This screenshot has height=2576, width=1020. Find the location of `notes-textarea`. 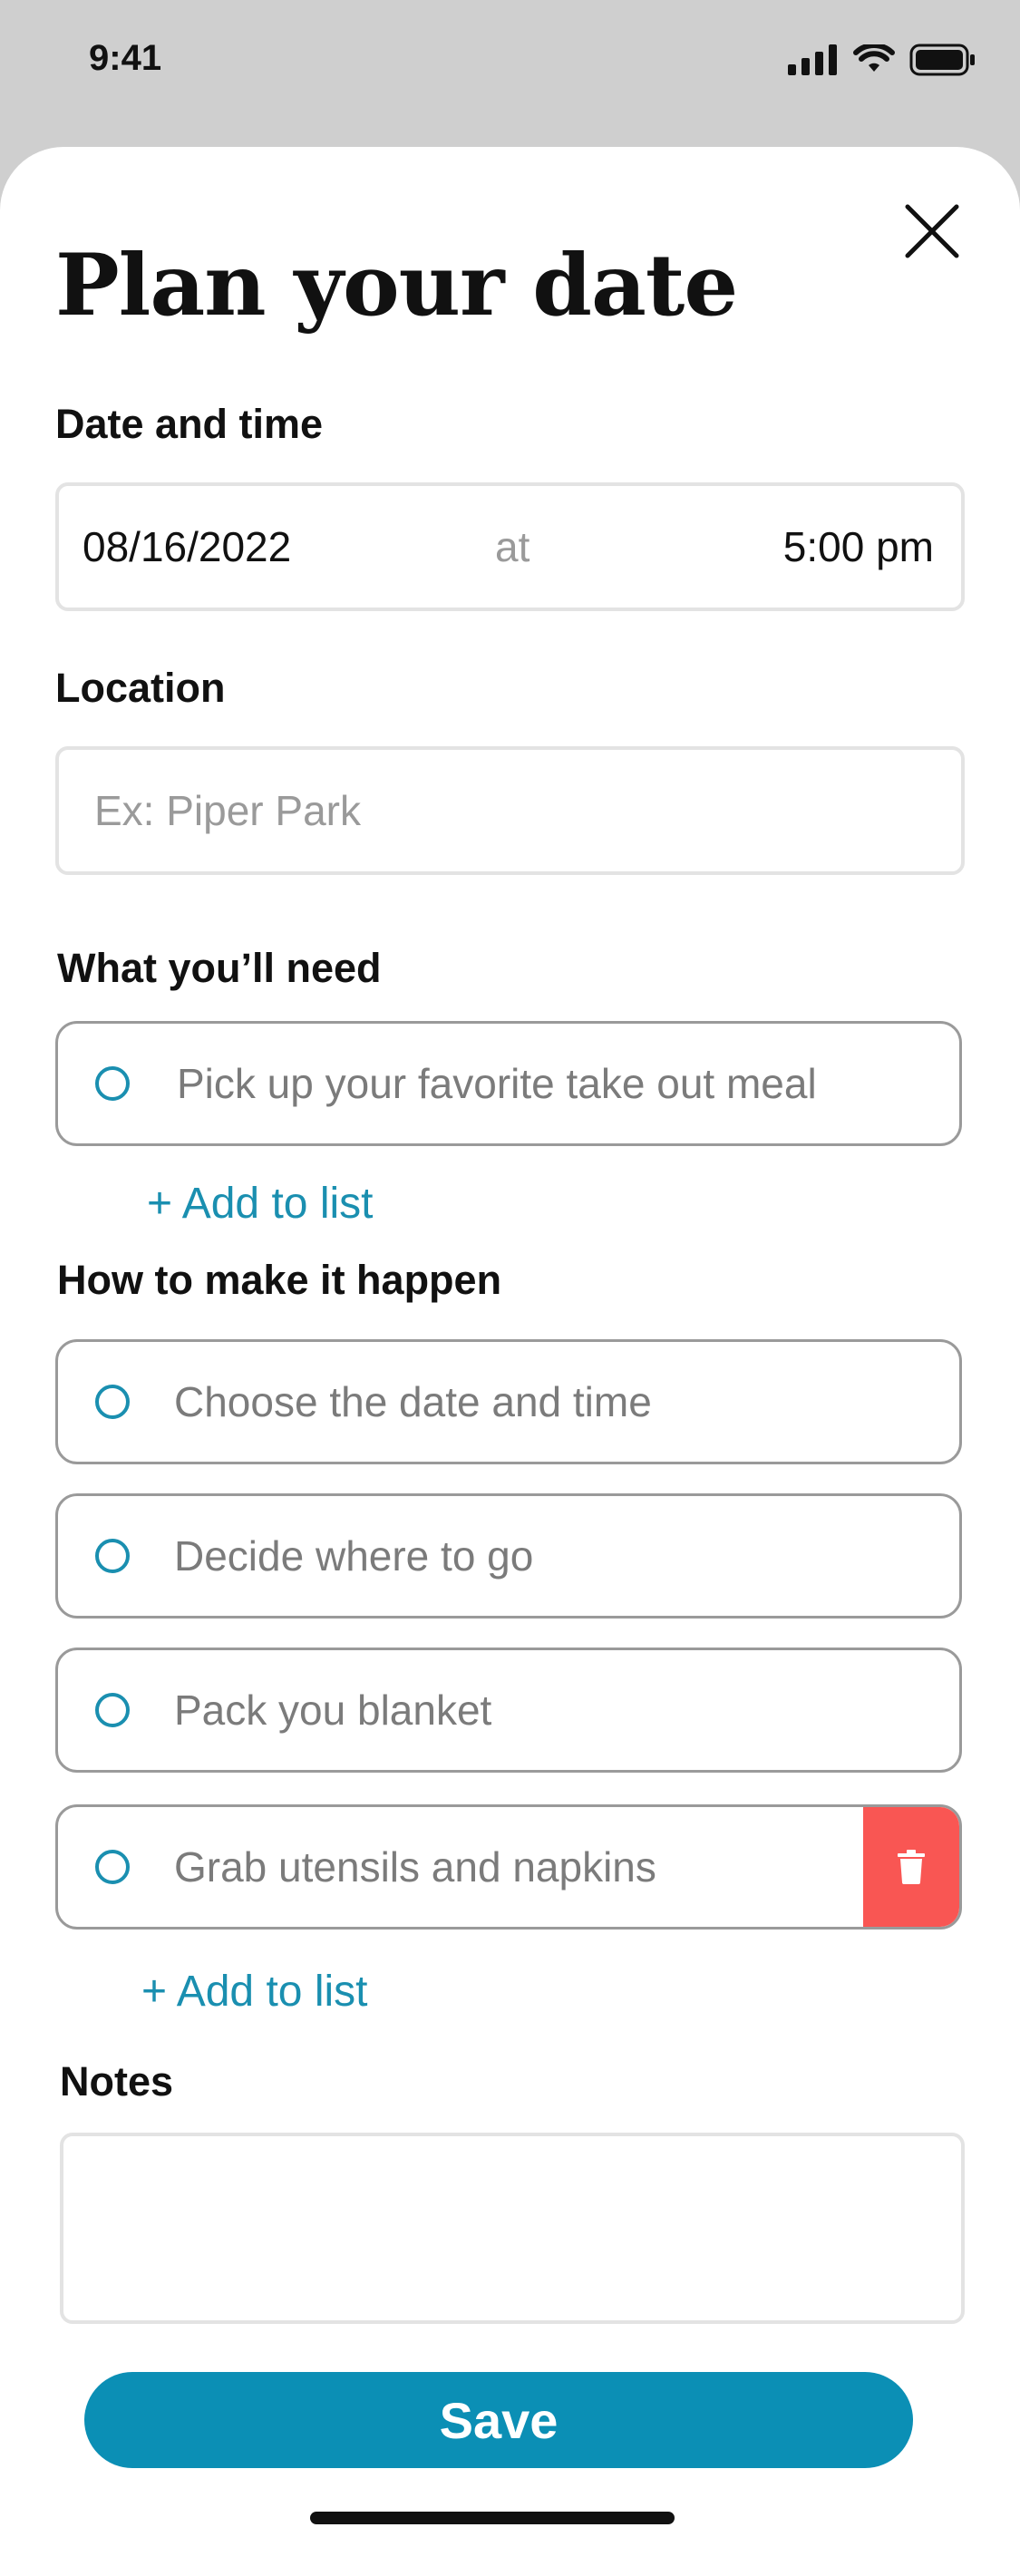

notes-textarea is located at coordinates (512, 2228).